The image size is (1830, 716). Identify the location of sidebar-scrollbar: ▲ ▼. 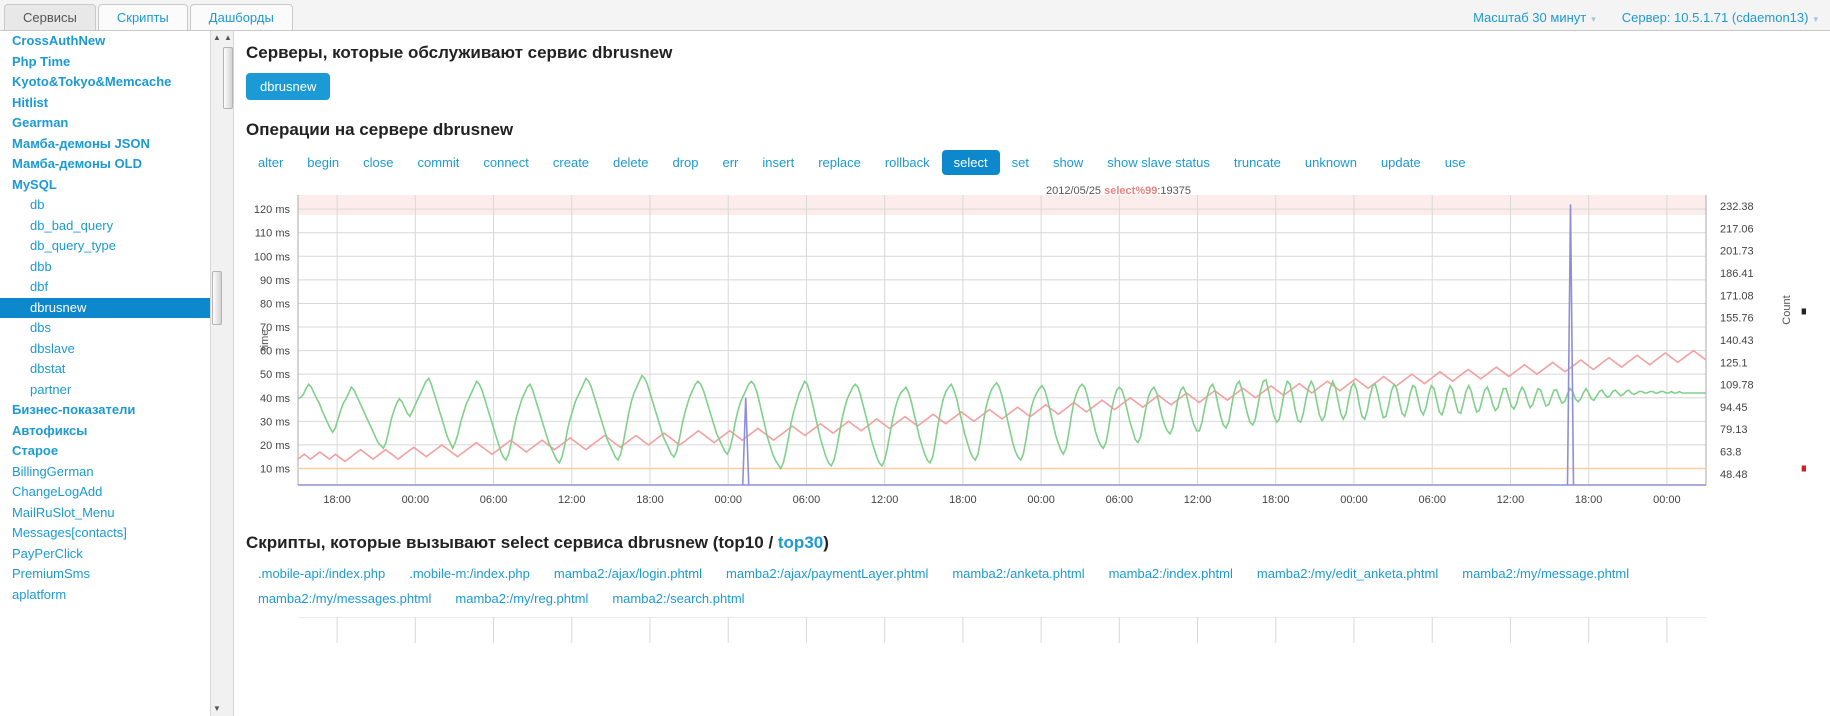
(216, 373).